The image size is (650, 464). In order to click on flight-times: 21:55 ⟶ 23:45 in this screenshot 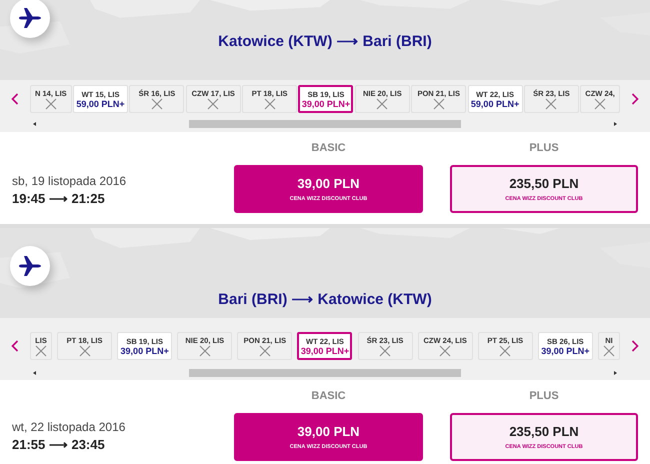, I will do `click(59, 444)`.